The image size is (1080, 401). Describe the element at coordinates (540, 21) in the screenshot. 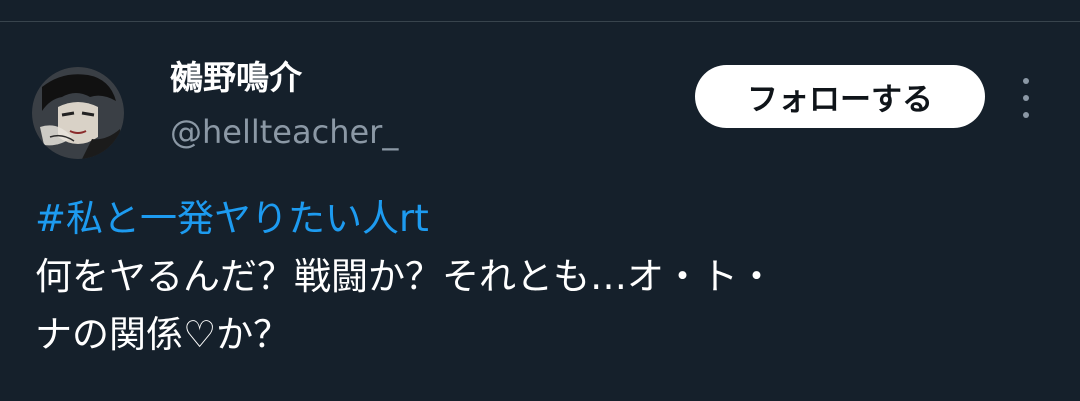

I see `top-divider` at that location.